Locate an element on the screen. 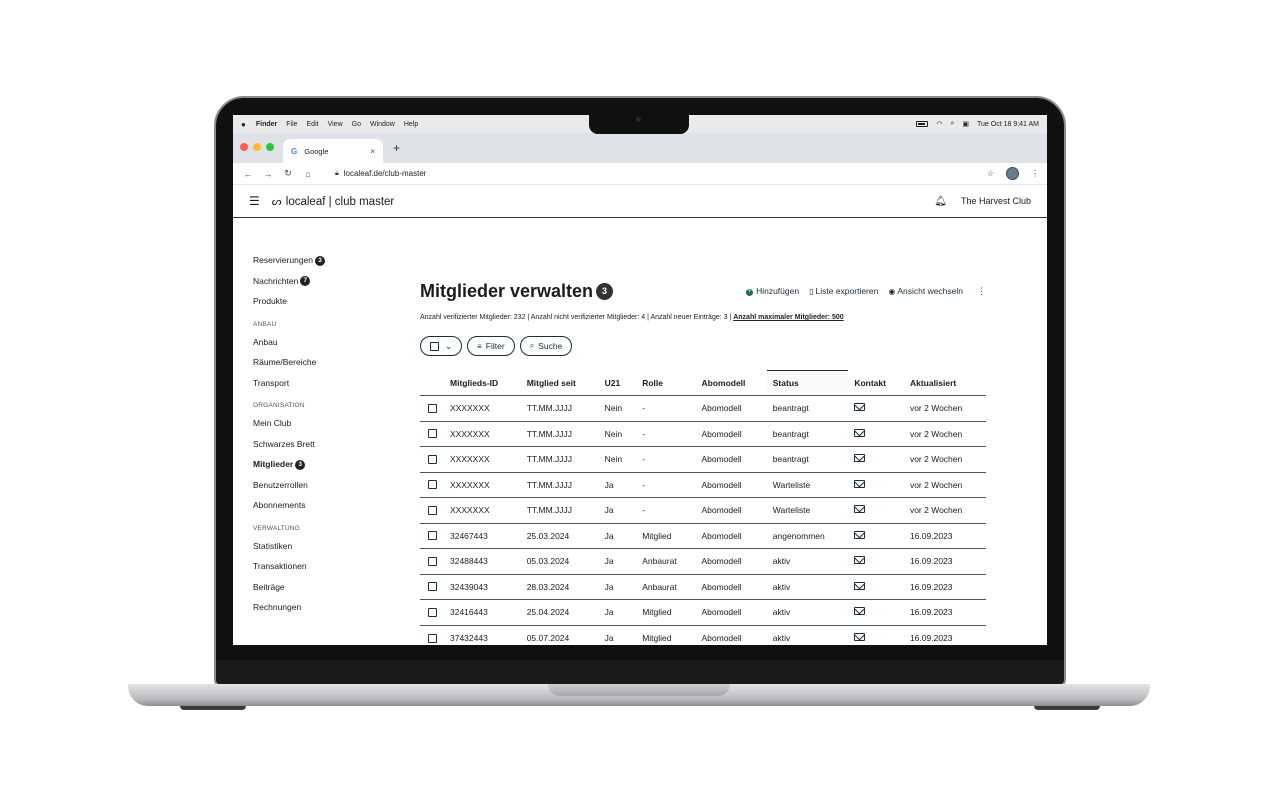  select-all-checkbox is located at coordinates (434, 346).